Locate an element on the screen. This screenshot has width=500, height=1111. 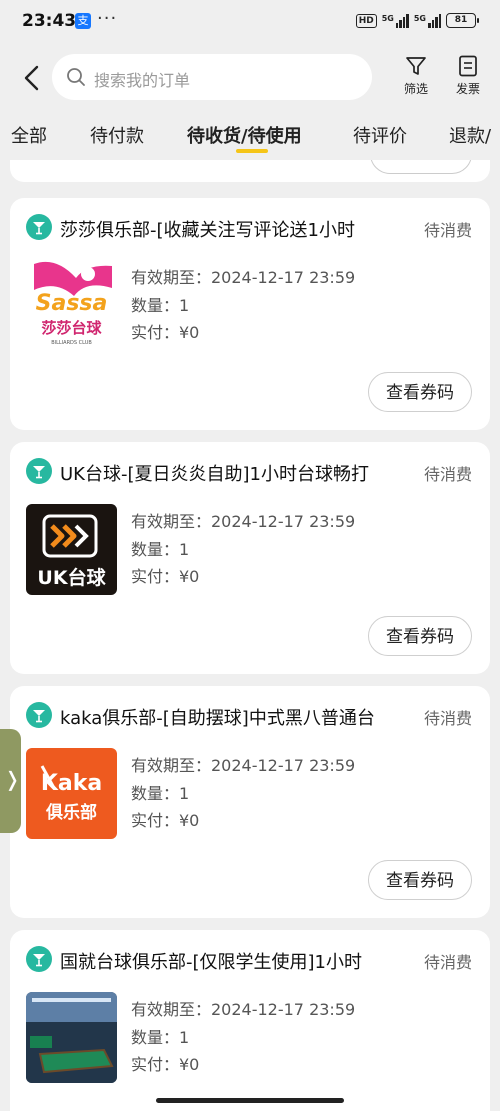
hd-icon: HD is located at coordinates (366, 20).